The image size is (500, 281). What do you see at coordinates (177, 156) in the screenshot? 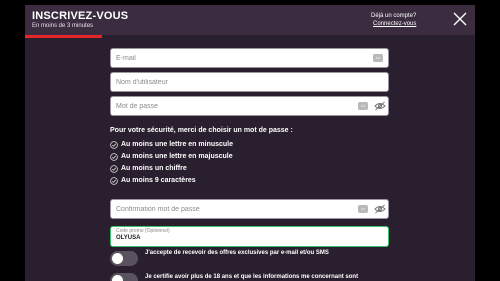
I see `rule-label: Au moins une lettre en majuscule` at bounding box center [177, 156].